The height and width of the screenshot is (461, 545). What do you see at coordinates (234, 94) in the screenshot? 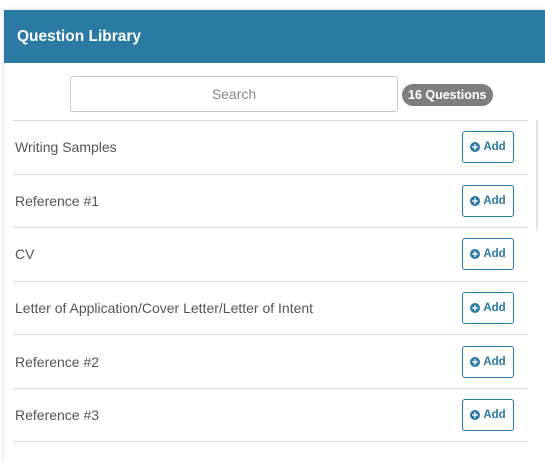
I see `search-input` at bounding box center [234, 94].